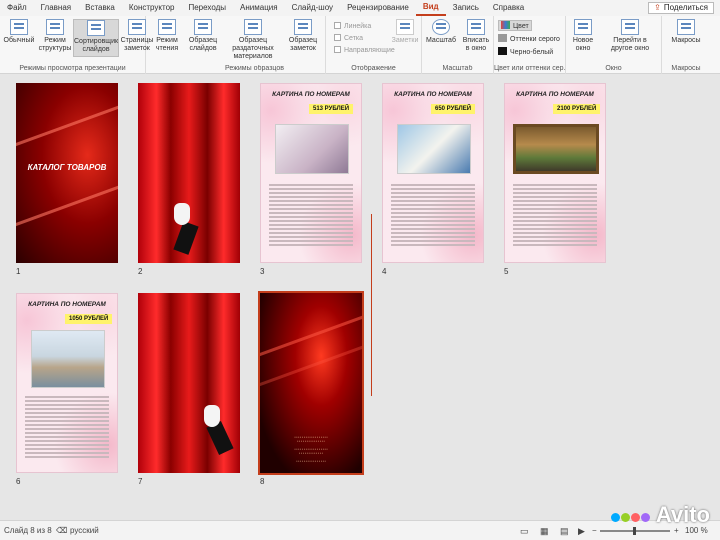  Describe the element at coordinates (67, 428) in the screenshot. I see `product-description` at that location.